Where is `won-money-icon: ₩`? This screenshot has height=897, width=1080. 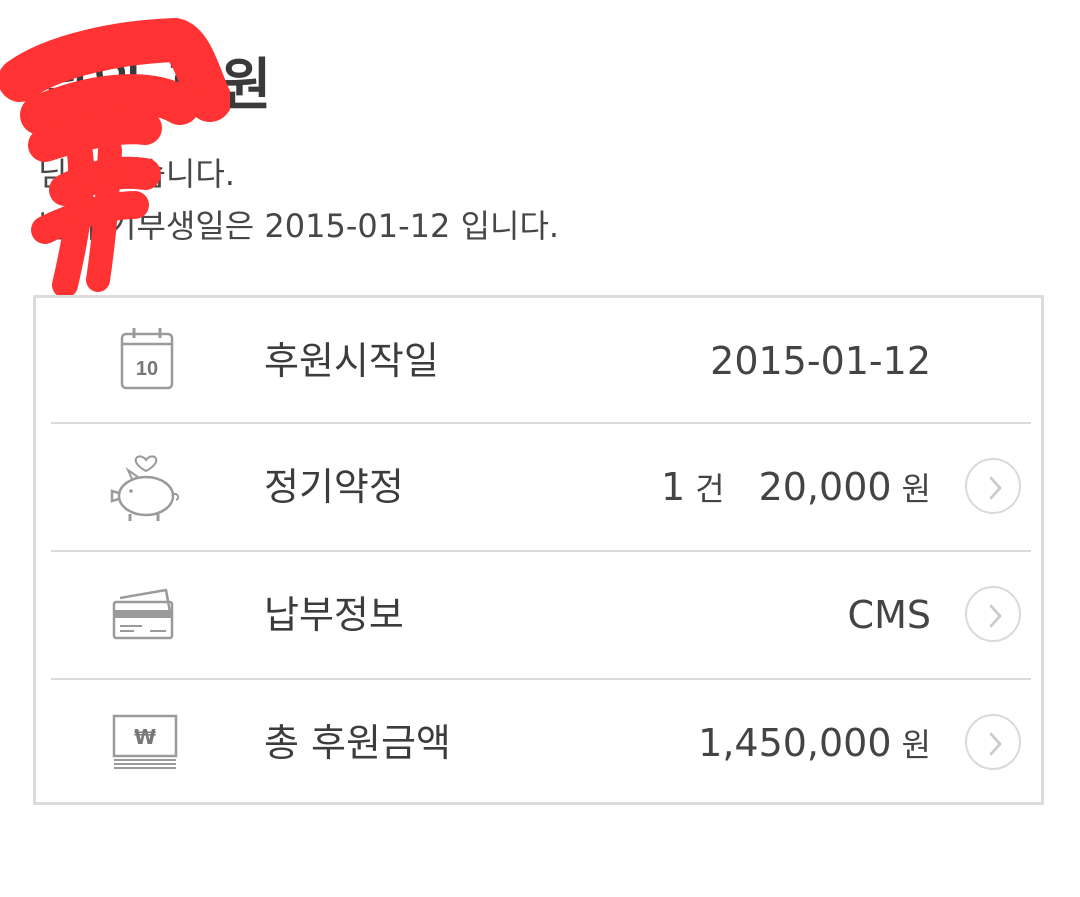 won-money-icon: ₩ is located at coordinates (145, 741).